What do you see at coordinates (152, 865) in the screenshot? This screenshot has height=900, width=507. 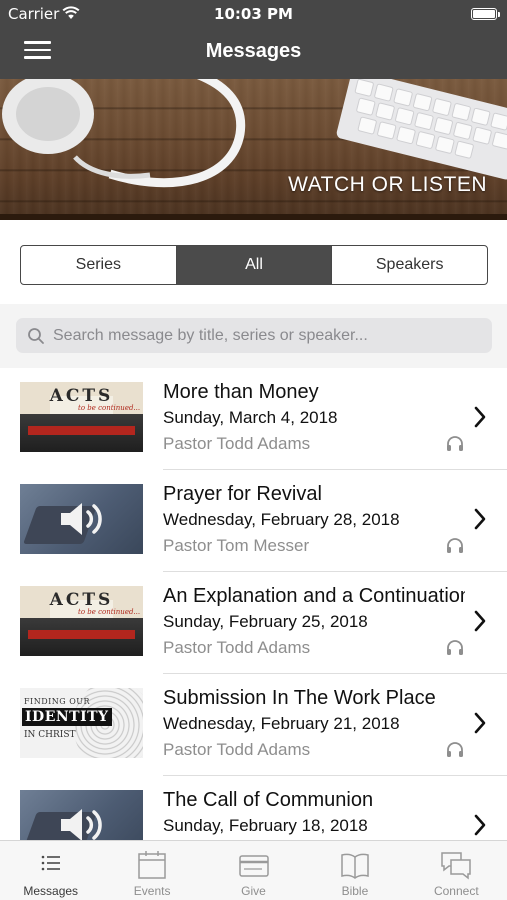 I see `calendar-icon` at bounding box center [152, 865].